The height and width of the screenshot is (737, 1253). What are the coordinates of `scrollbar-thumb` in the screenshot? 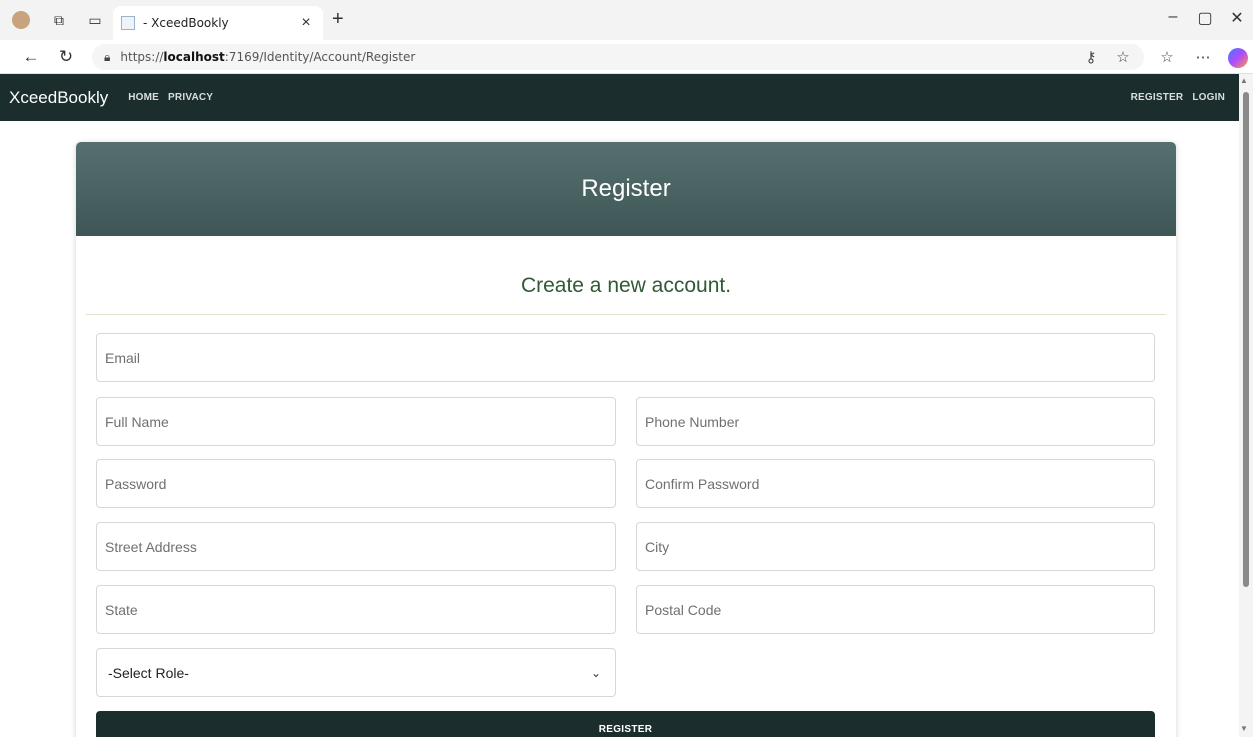 It's located at (1246, 339).